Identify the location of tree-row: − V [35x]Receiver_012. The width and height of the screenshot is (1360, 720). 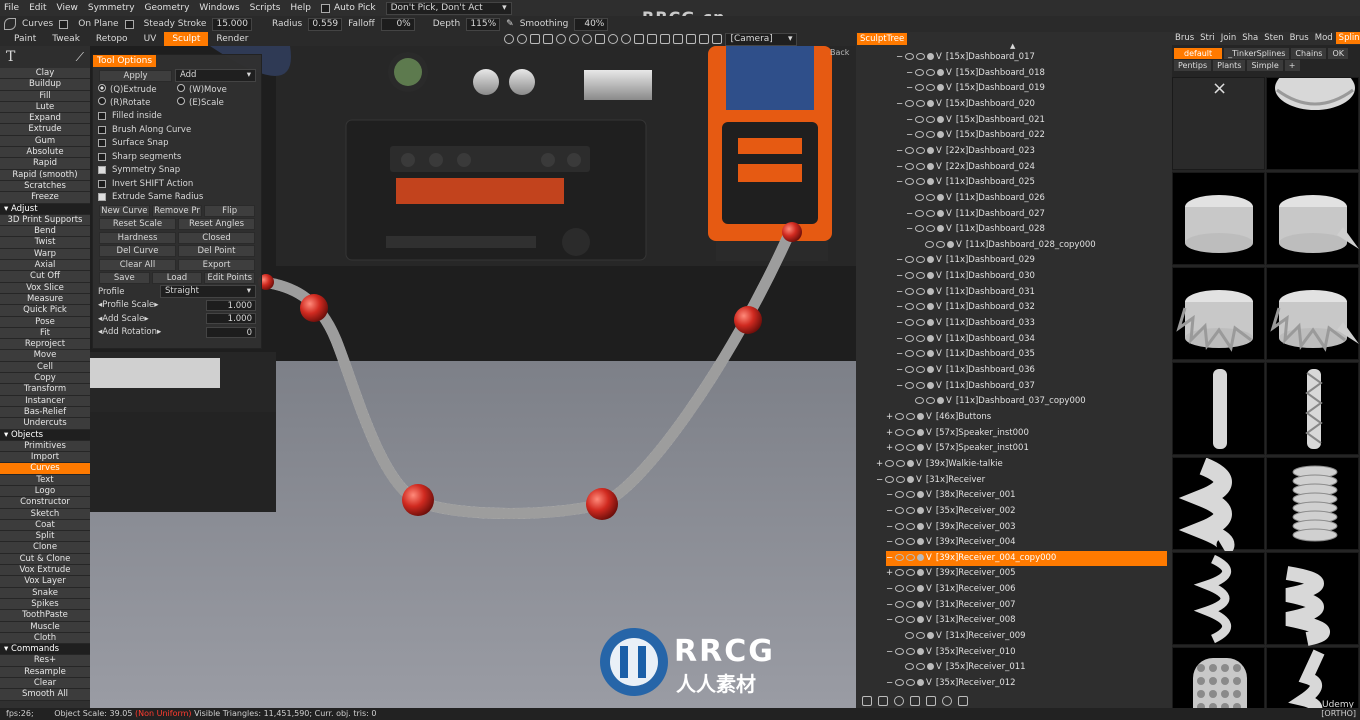
(951, 683).